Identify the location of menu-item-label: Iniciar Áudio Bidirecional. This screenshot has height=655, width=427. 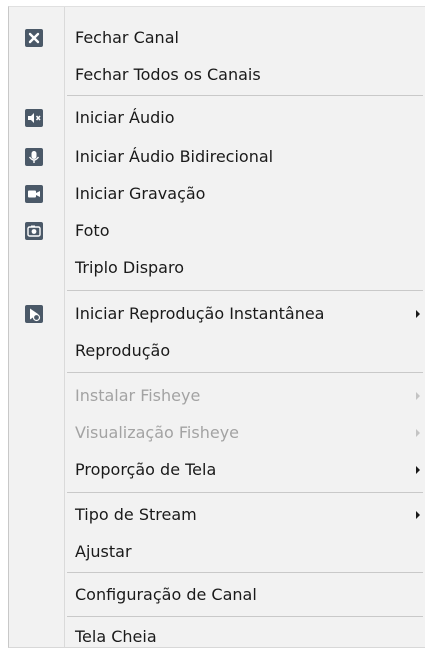
(174, 156).